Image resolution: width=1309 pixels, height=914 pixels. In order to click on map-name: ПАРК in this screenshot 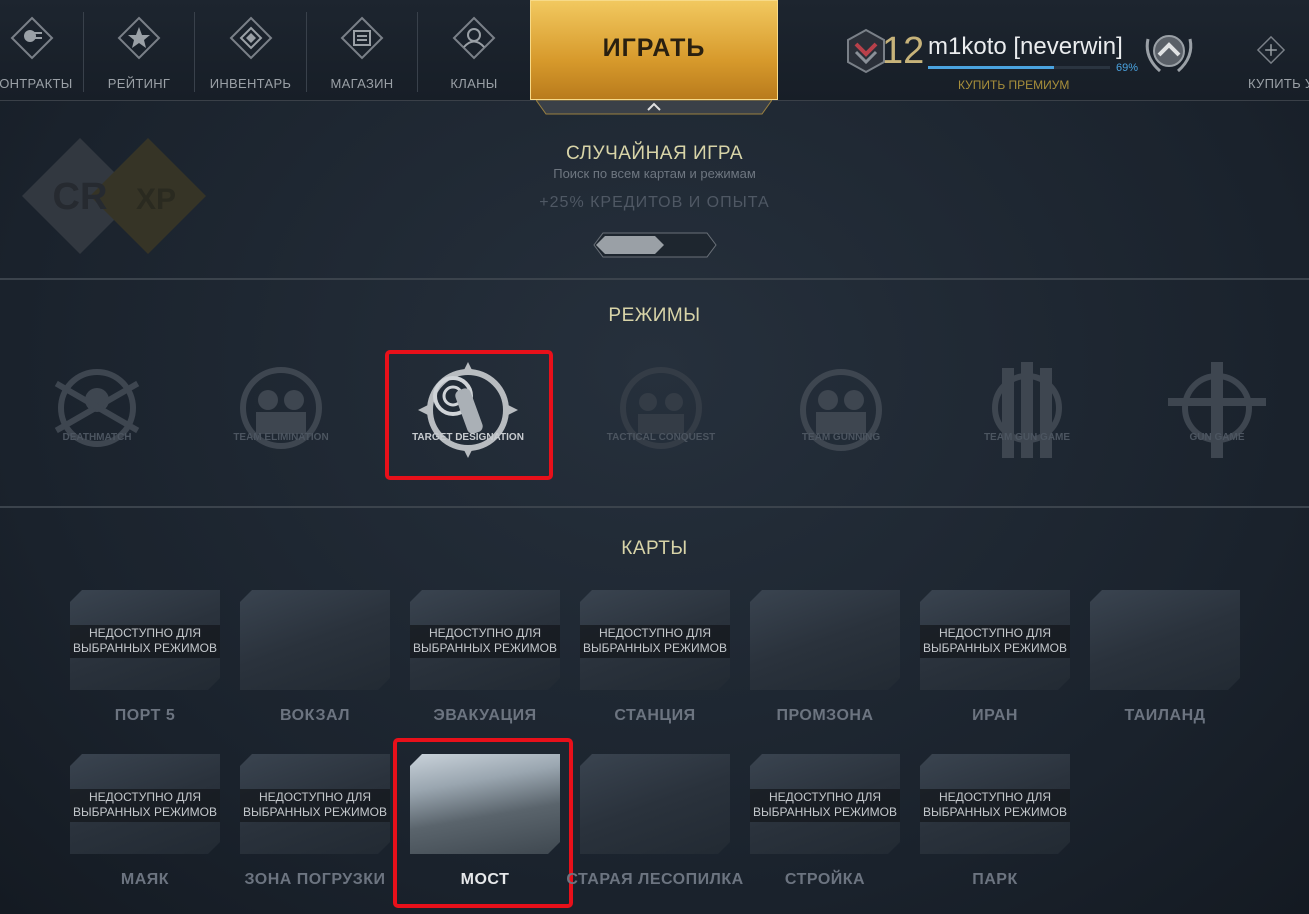, I will do `click(995, 879)`.